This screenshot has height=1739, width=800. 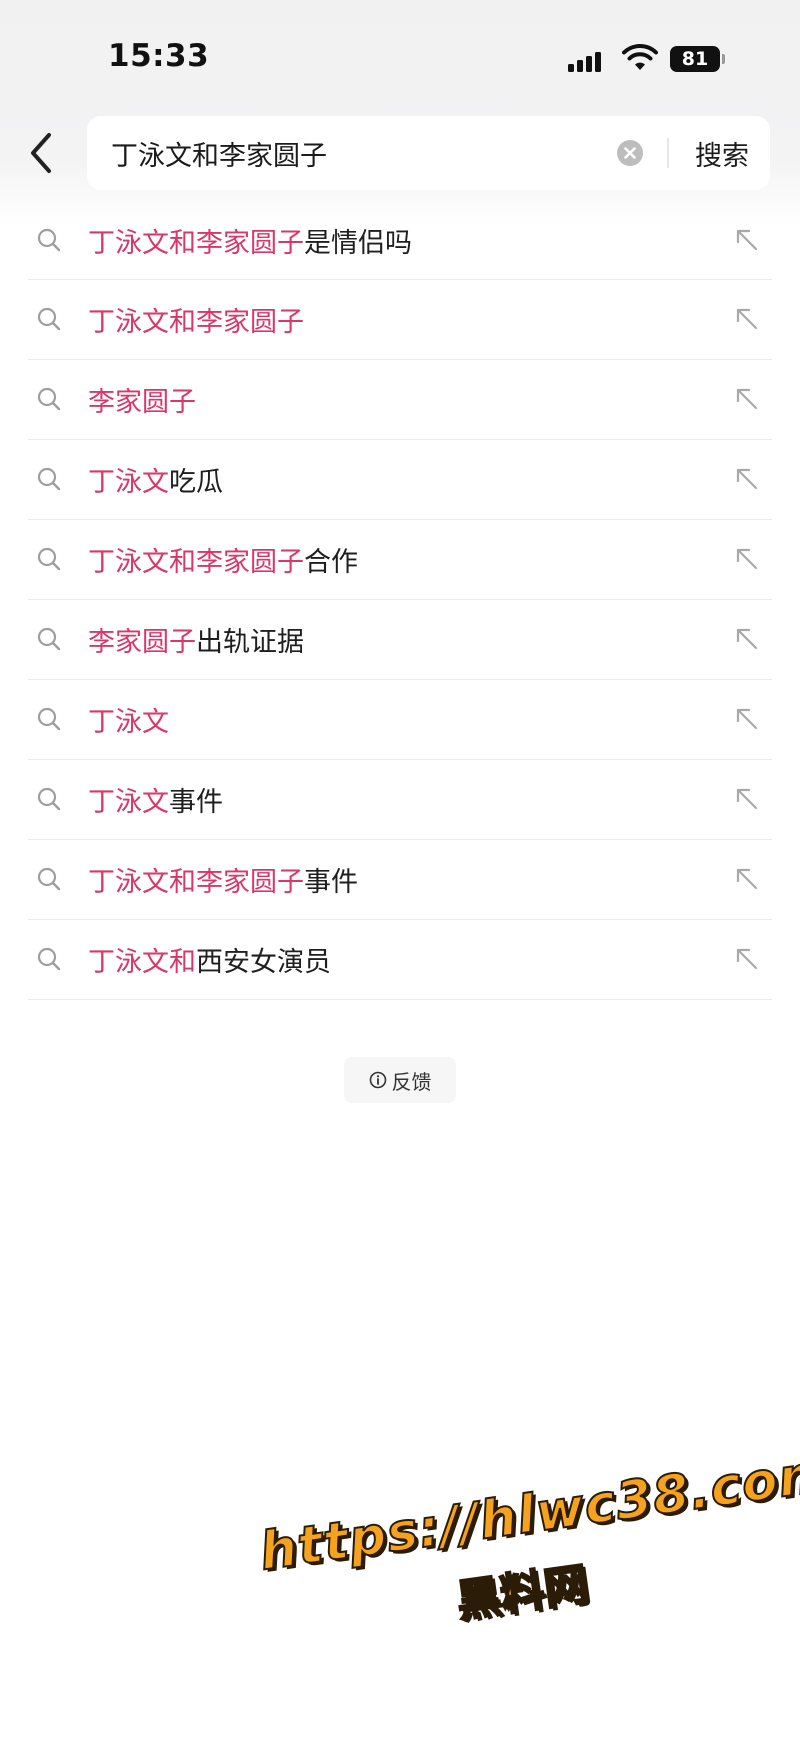 I want to click on battery-icon: 81, so click(x=697, y=59).